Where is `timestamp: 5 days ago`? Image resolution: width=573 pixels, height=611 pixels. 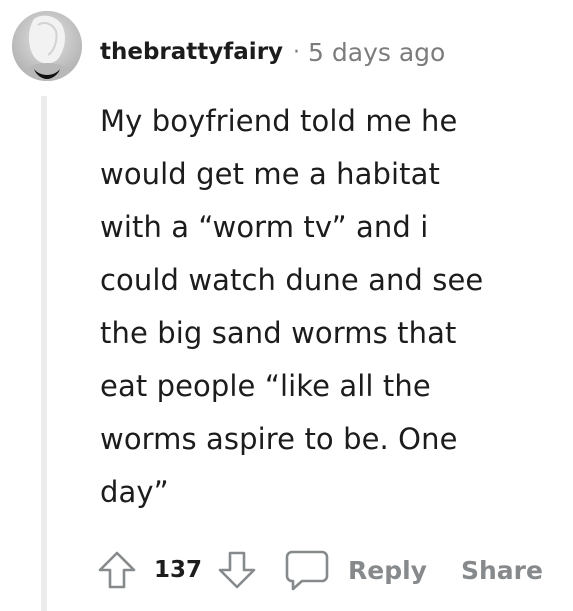 timestamp: 5 days ago is located at coordinates (376, 52).